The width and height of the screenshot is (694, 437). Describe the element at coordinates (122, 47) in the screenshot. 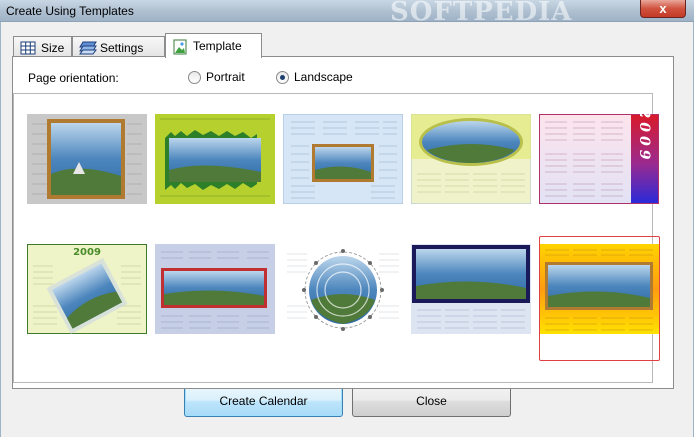

I see `tab-label: Settings` at that location.